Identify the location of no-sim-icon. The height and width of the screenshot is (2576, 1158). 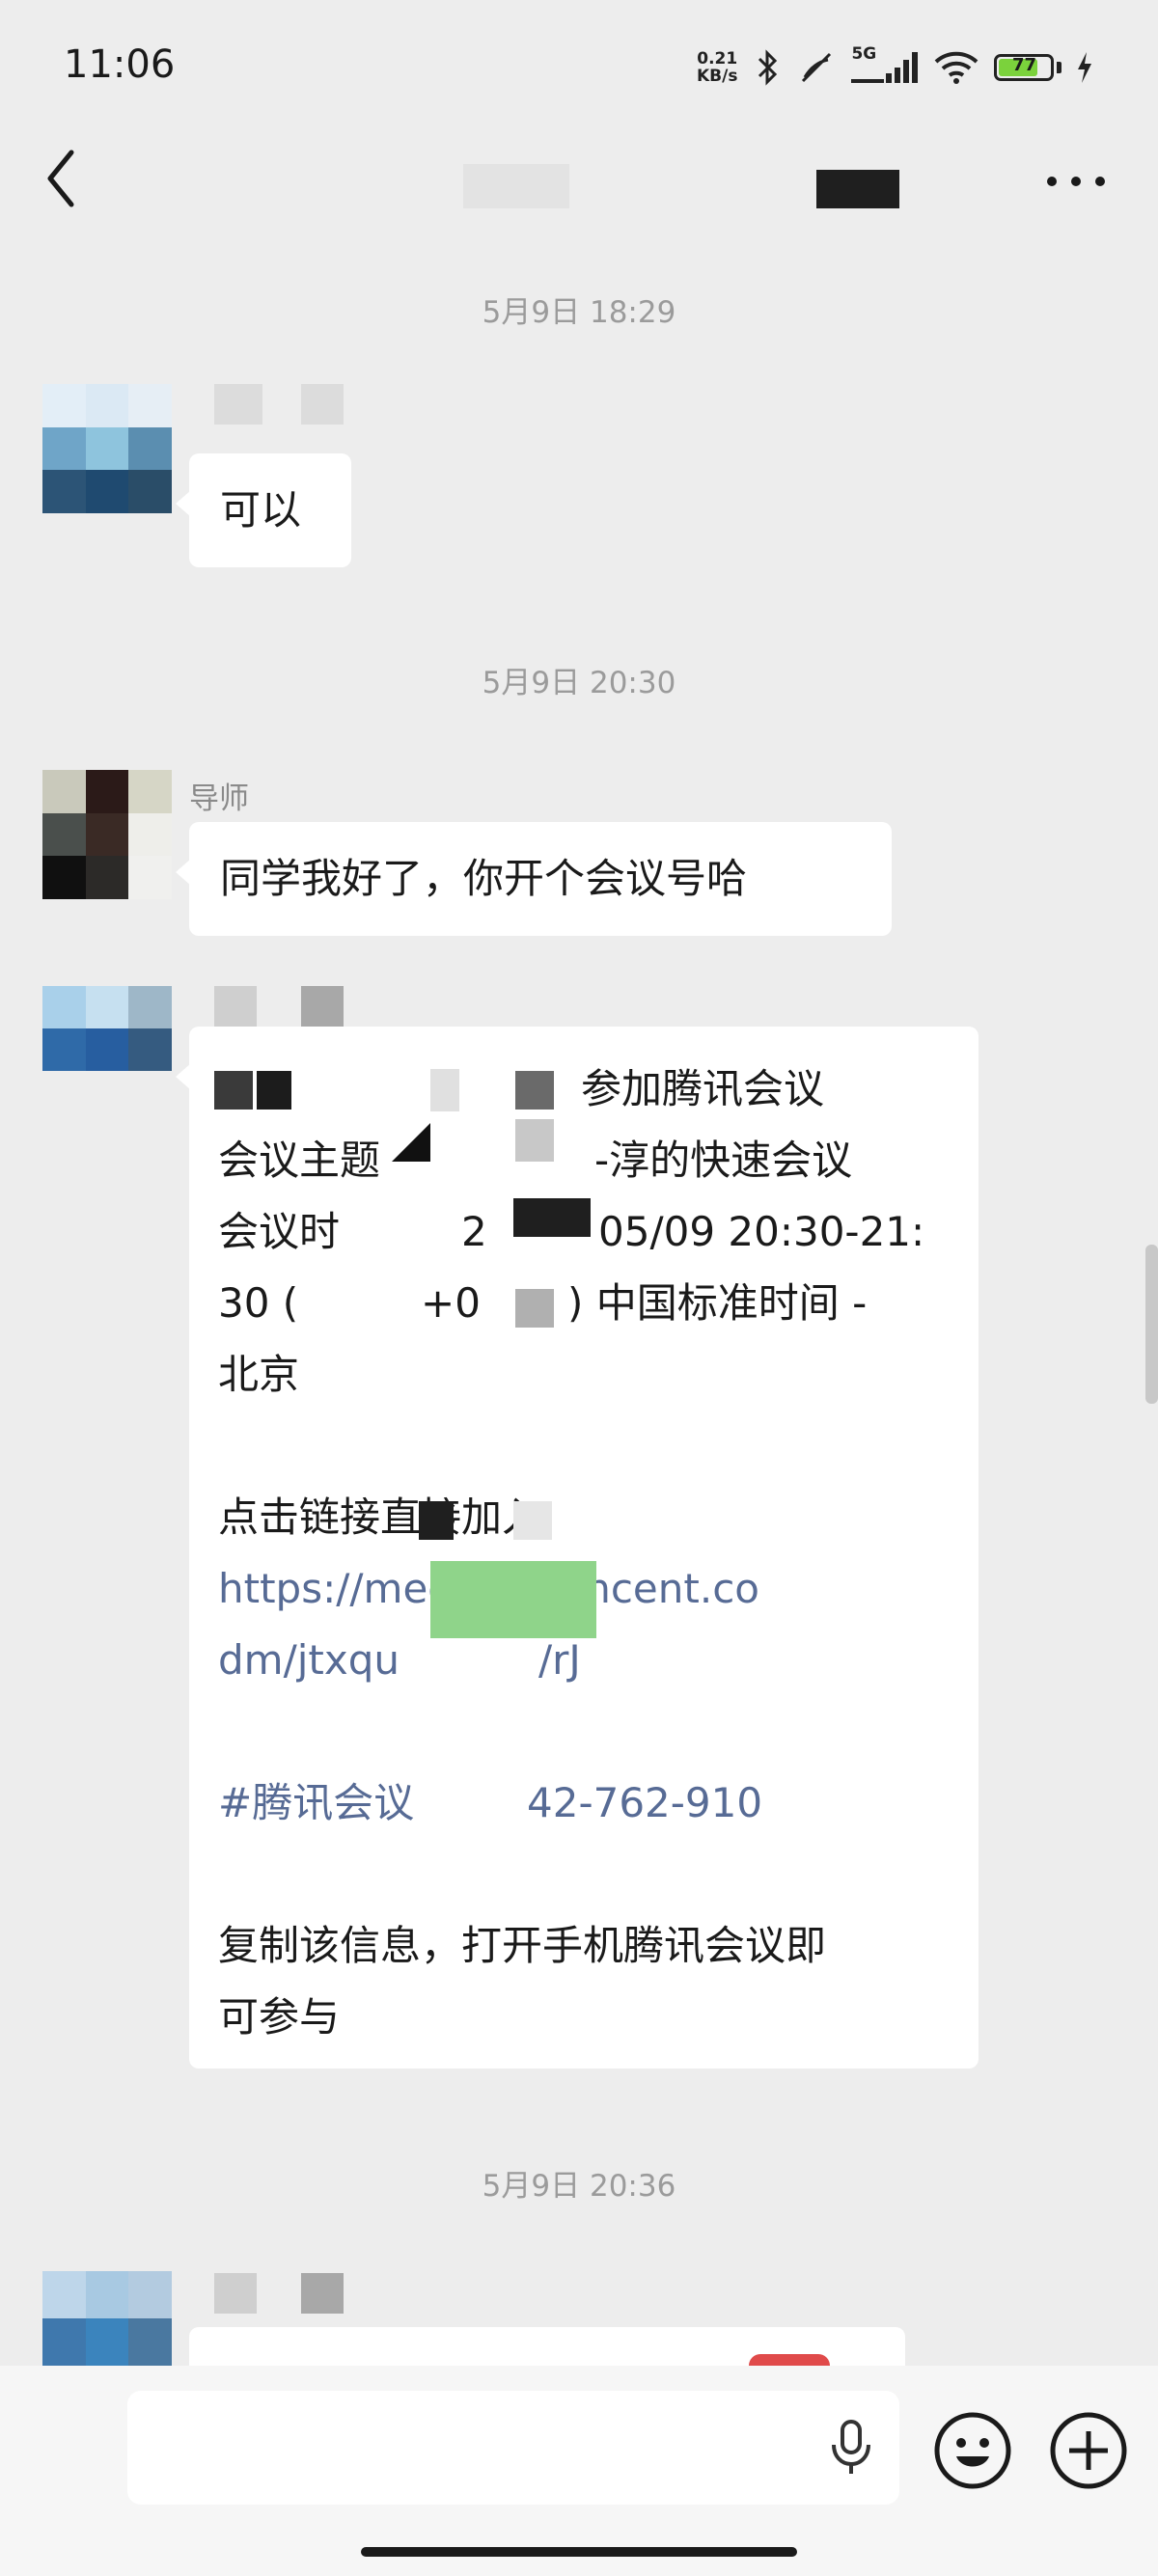
(817, 67).